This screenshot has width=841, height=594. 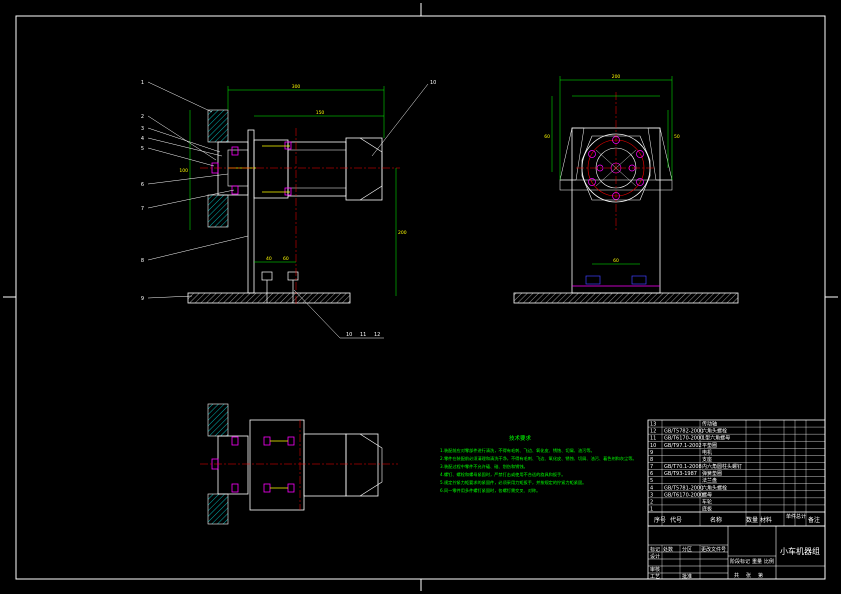 I want to click on bom-cell-name: 底板, so click(x=707, y=509).